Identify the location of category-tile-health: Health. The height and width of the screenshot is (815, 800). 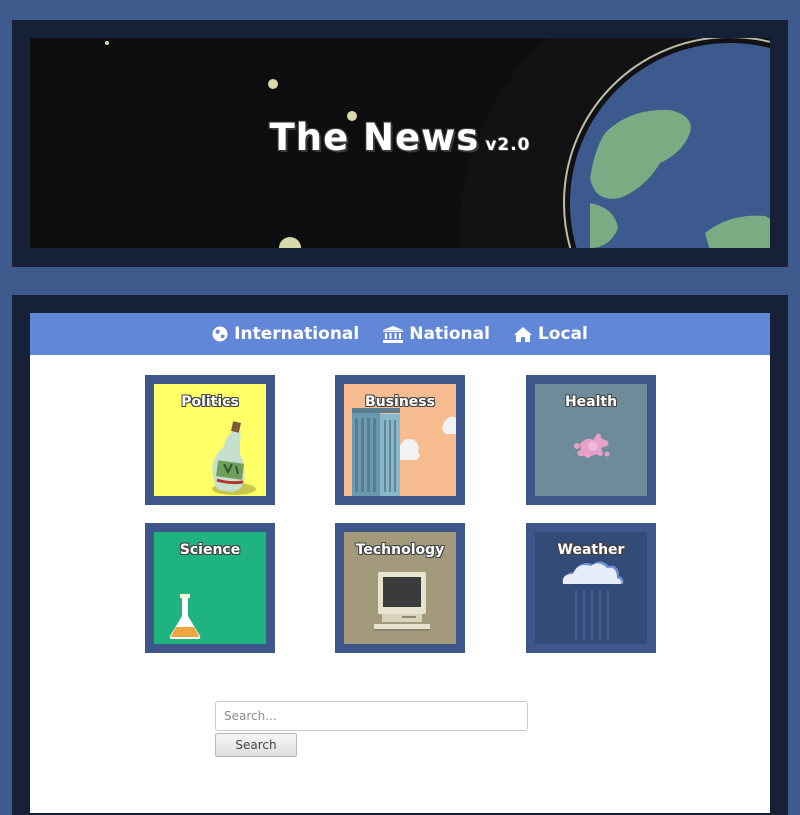
(591, 440).